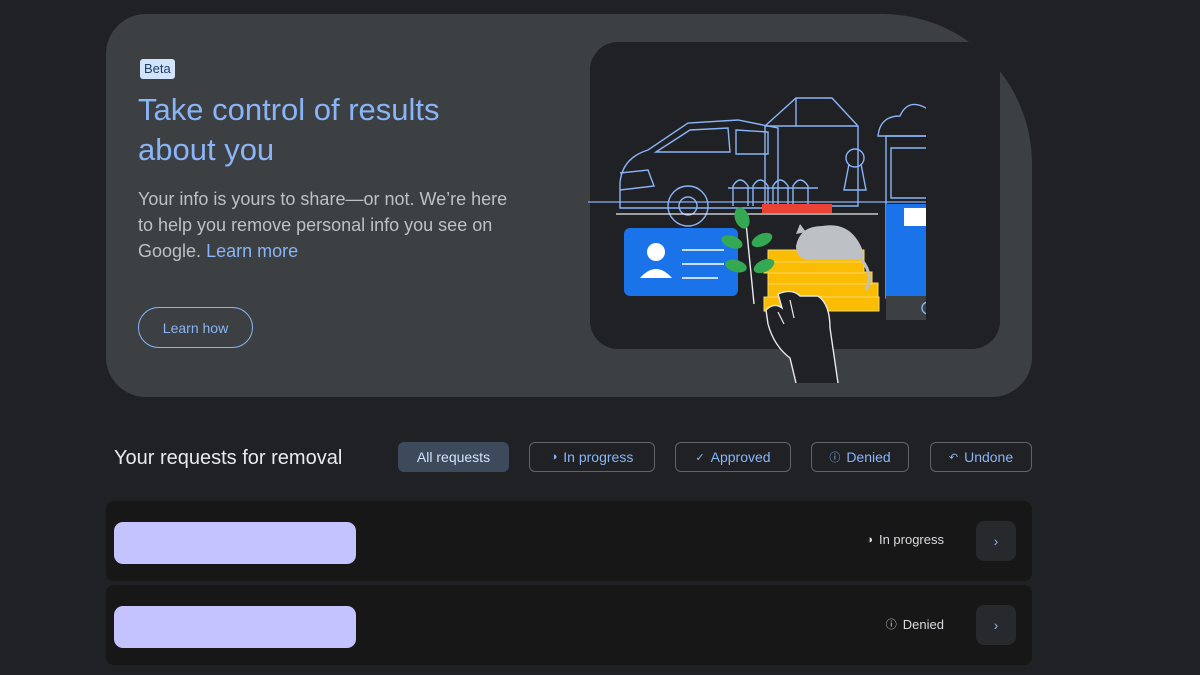 The height and width of the screenshot is (675, 1200). What do you see at coordinates (868, 457) in the screenshot?
I see `filter-label: Denied` at bounding box center [868, 457].